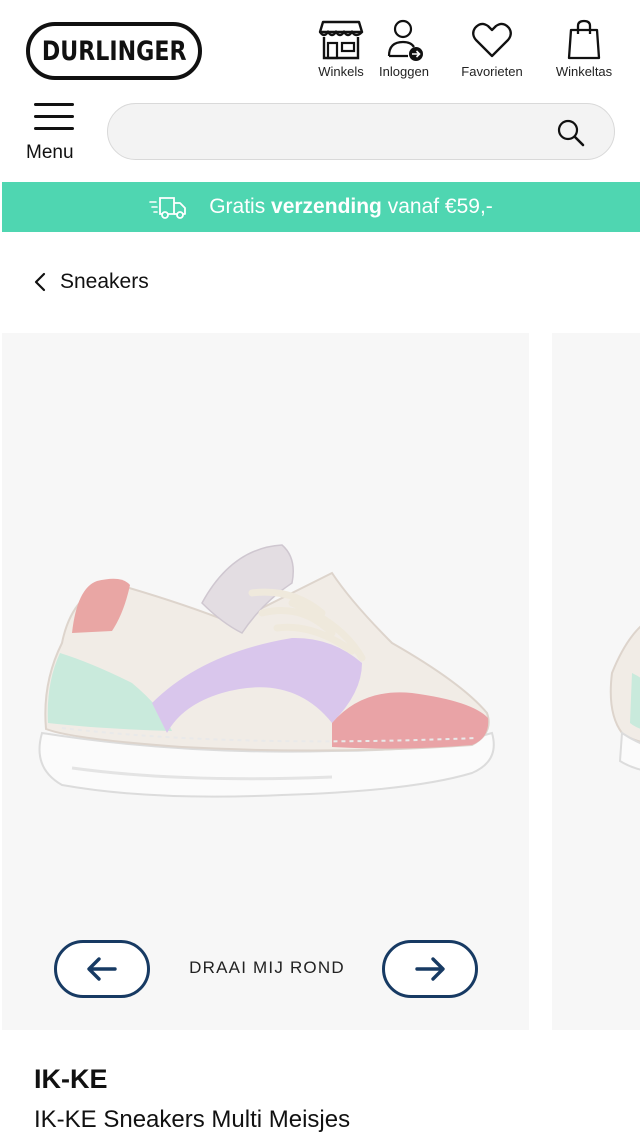 This screenshot has width=640, height=1140. I want to click on logo-text: DURLINGER, so click(114, 51).